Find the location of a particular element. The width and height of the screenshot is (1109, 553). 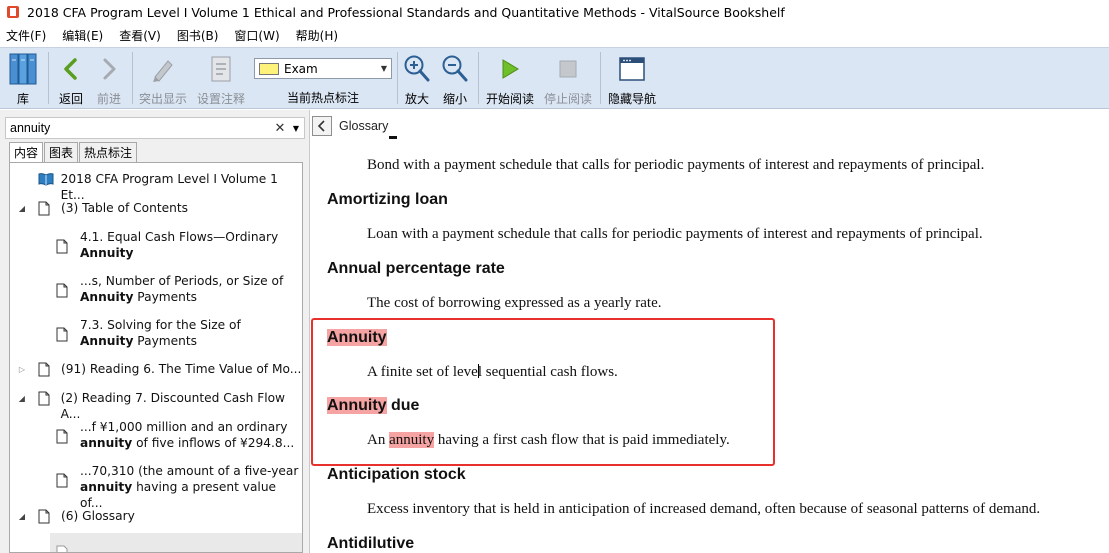

set-note-button: 设置注释 is located at coordinates (221, 79).